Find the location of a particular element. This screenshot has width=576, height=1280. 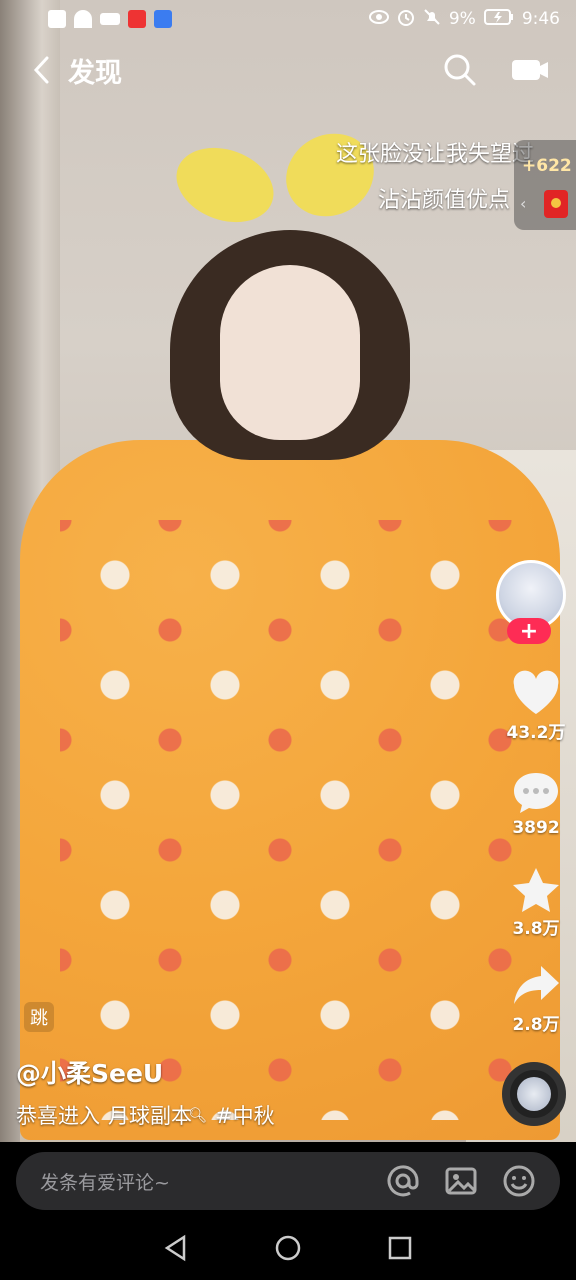

plus-icon: + is located at coordinates (529, 631).